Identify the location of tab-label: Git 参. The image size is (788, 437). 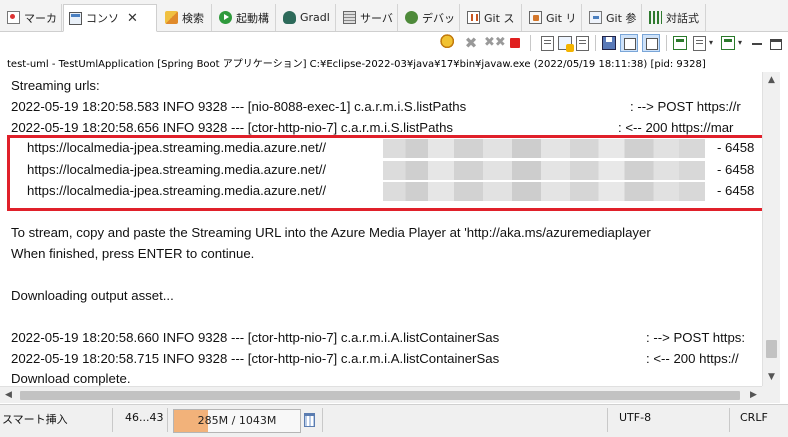
(621, 18).